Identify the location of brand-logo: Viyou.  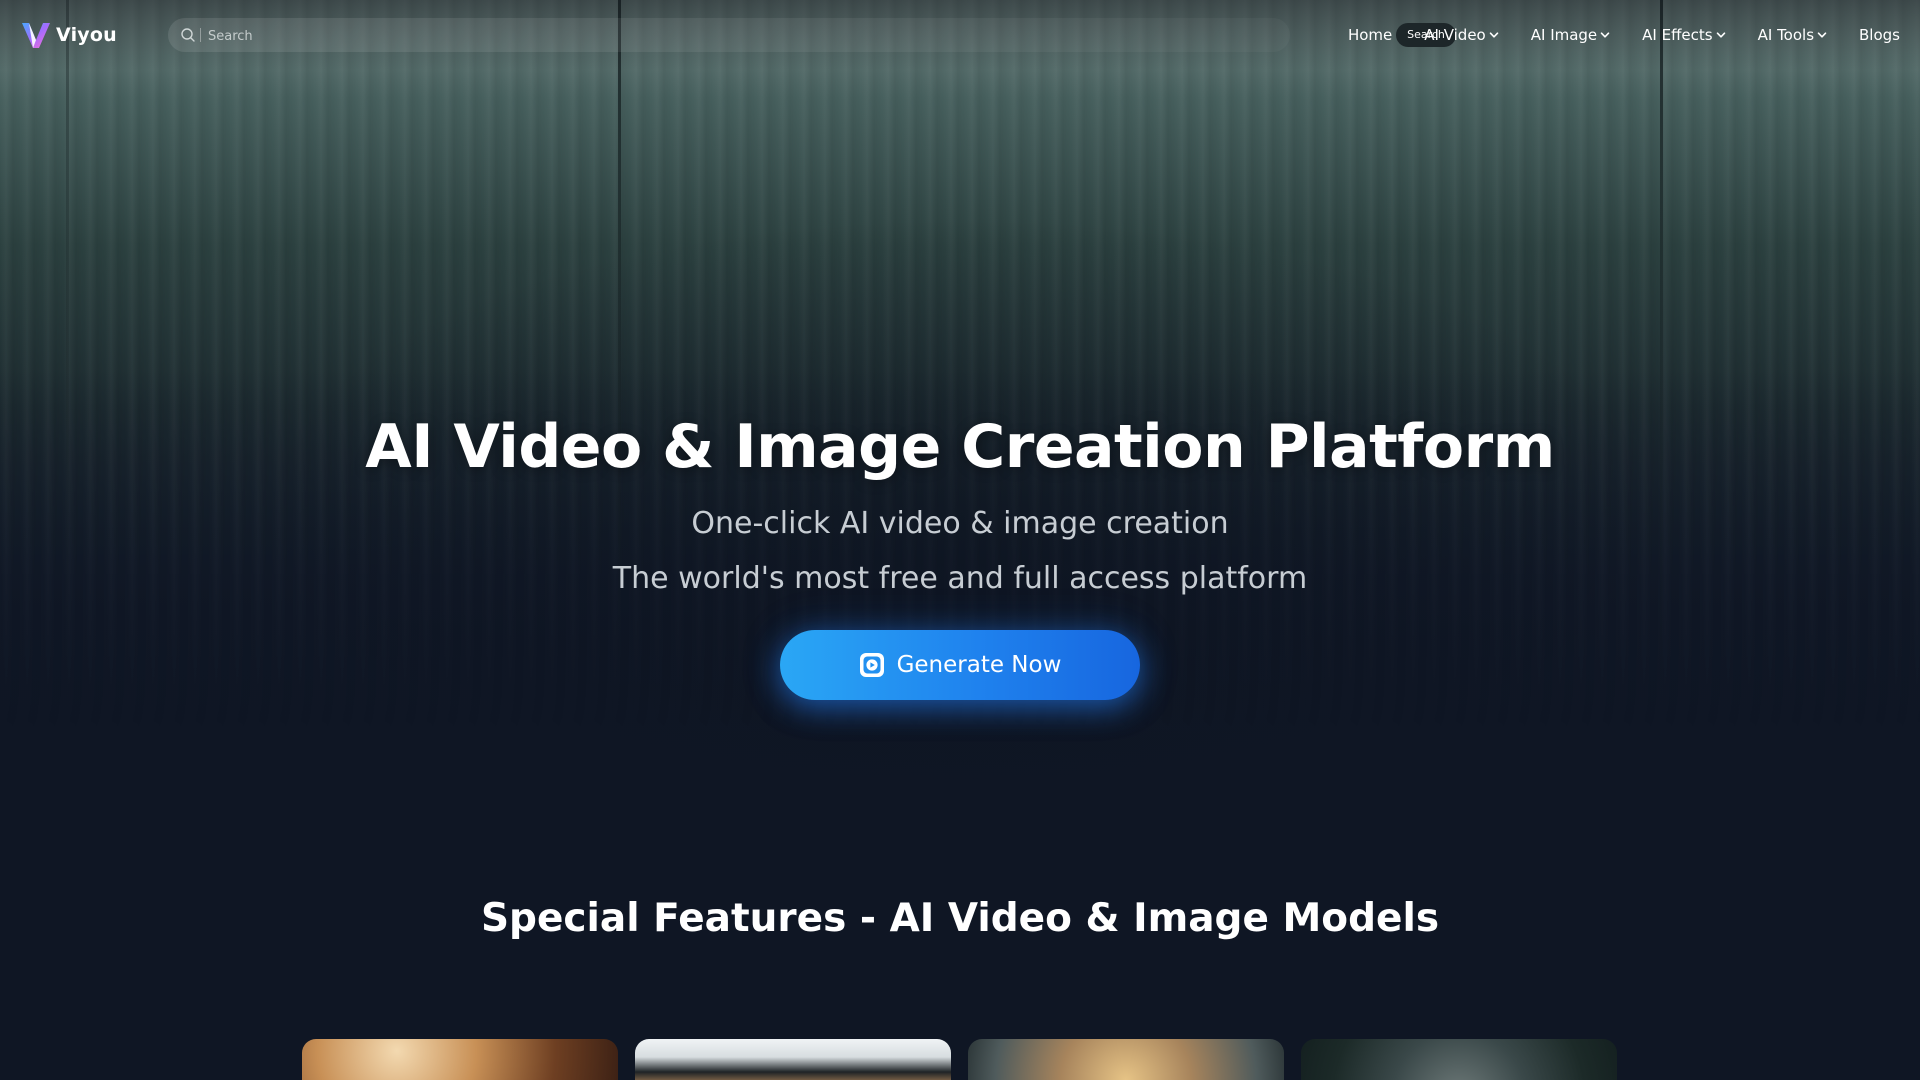
(68, 35).